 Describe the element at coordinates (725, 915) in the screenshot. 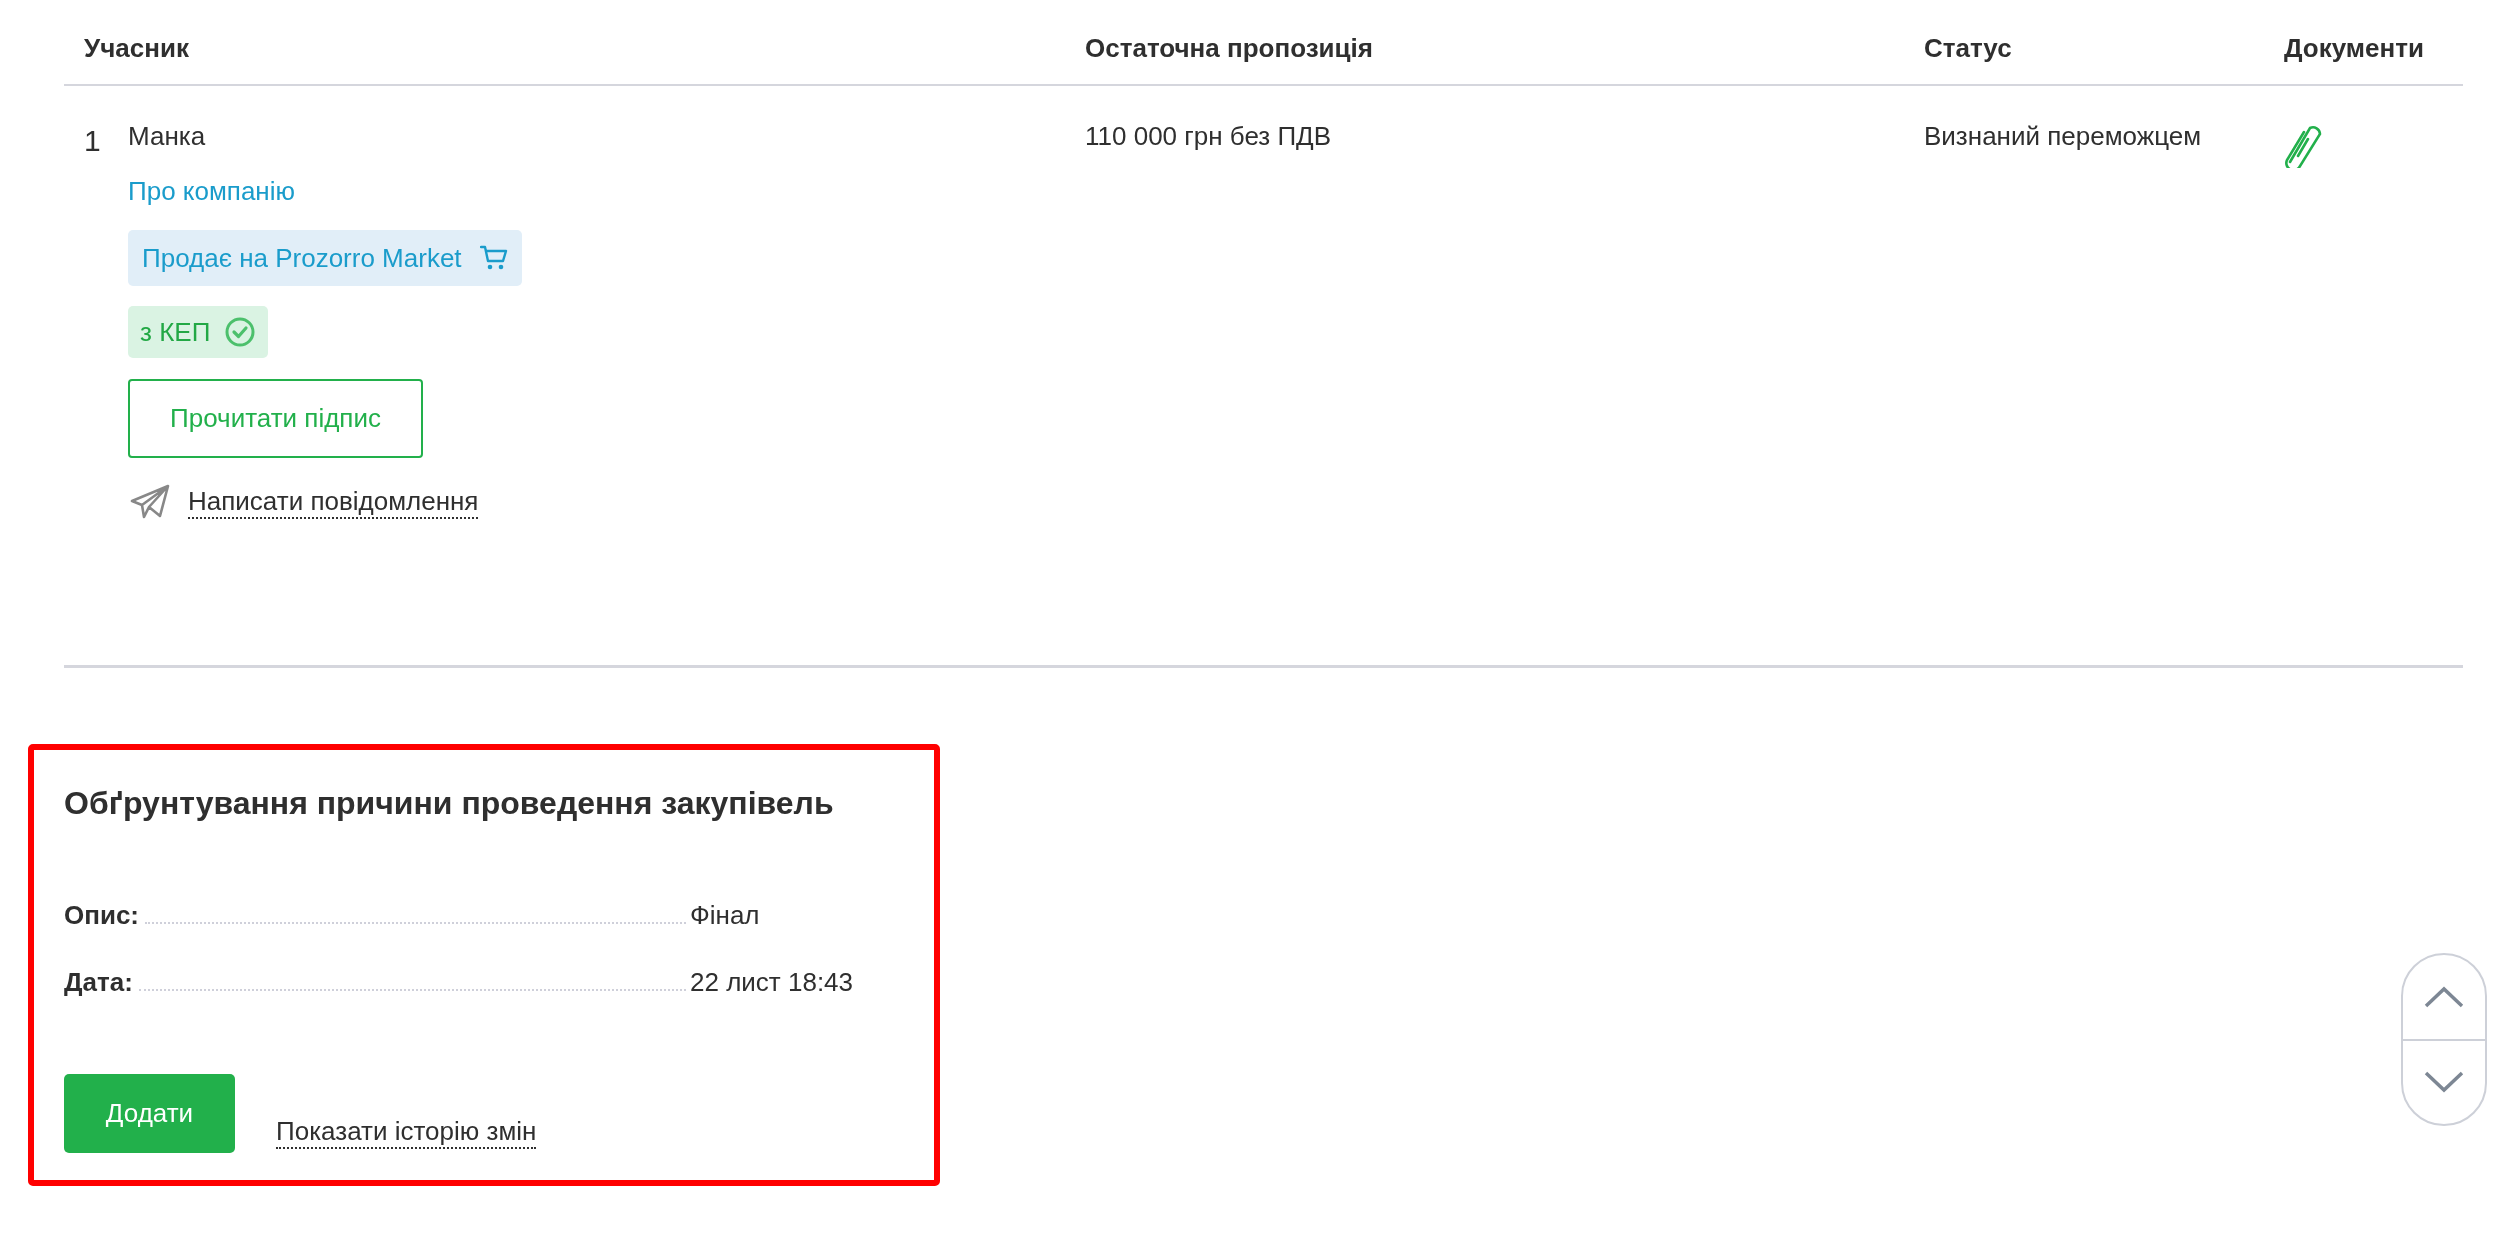

I see `field-value: Фінал` at that location.